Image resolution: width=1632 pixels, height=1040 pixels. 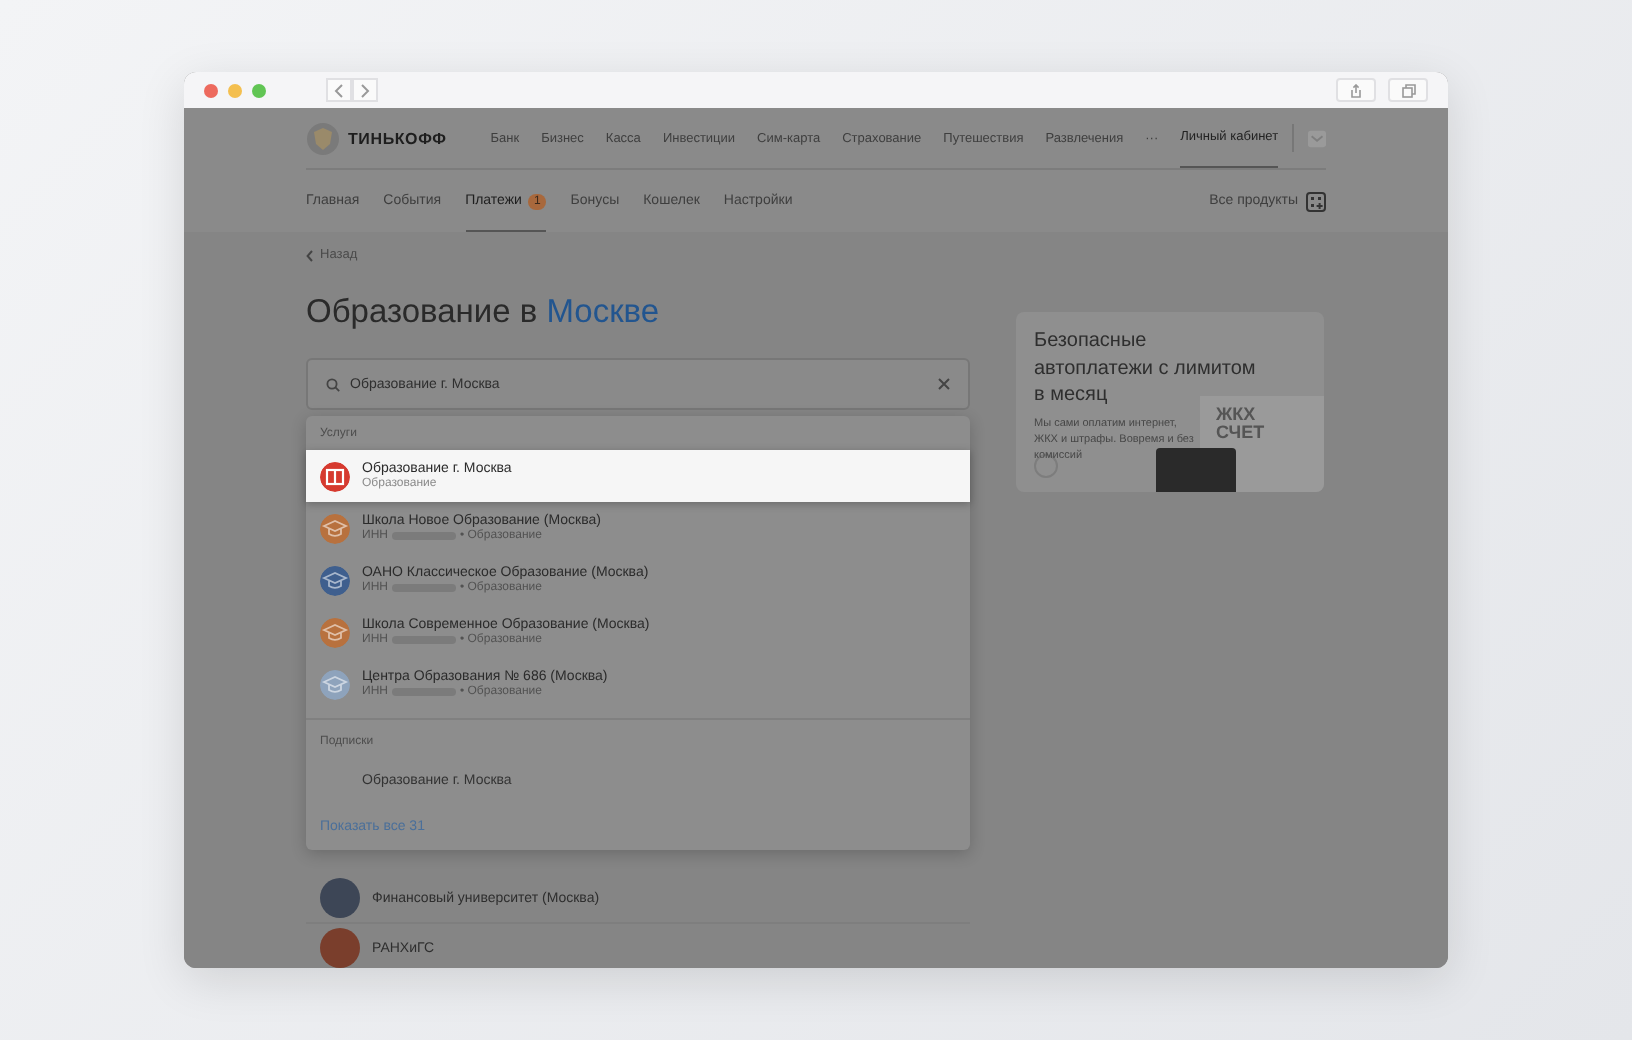 What do you see at coordinates (397, 138) in the screenshot?
I see `logo-text: ТИНЬКОФФ` at bounding box center [397, 138].